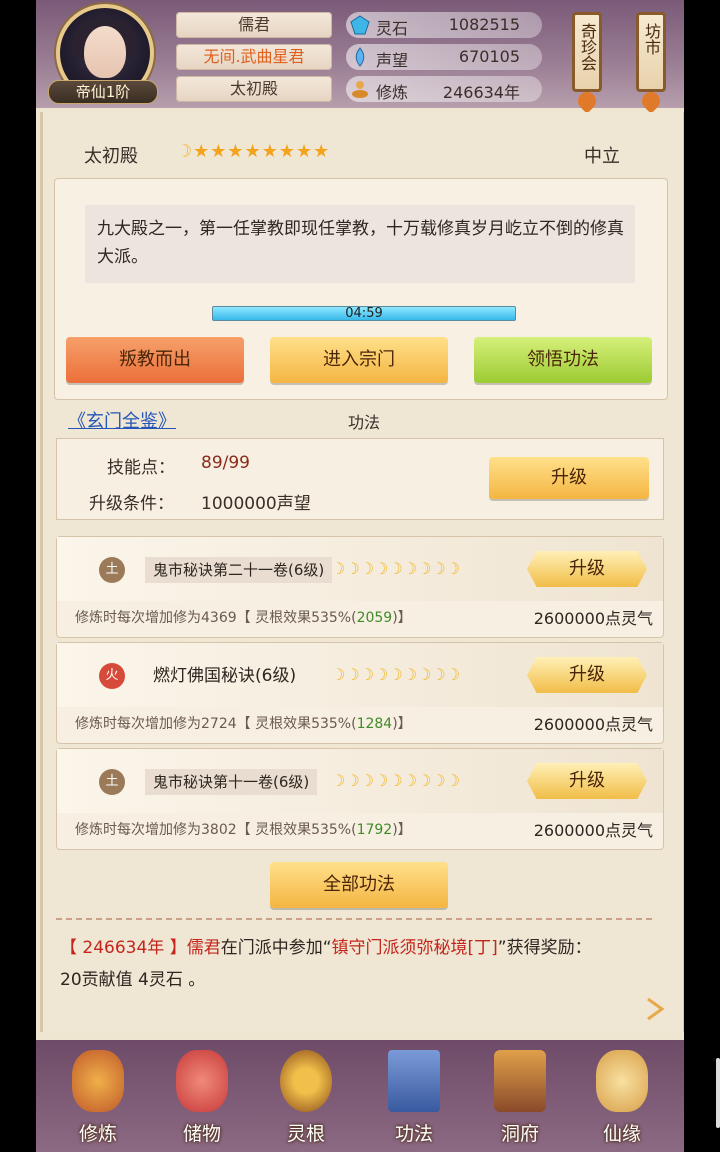 The width and height of the screenshot is (720, 1152). Describe the element at coordinates (519, 1134) in the screenshot. I see `nav-label: 洞府` at that location.